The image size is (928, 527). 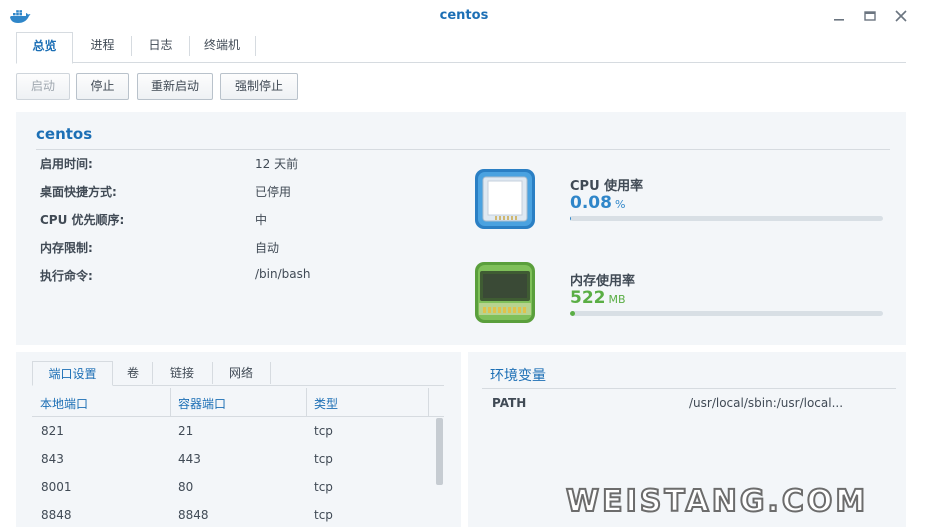 I want to click on cpu-priority-value: 中, so click(x=261, y=220).